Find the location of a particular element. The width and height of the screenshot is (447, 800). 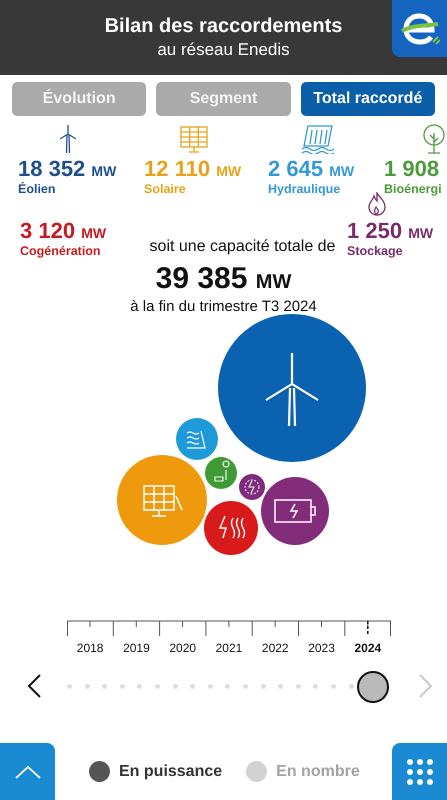

year-label: 2018 is located at coordinates (90, 648).